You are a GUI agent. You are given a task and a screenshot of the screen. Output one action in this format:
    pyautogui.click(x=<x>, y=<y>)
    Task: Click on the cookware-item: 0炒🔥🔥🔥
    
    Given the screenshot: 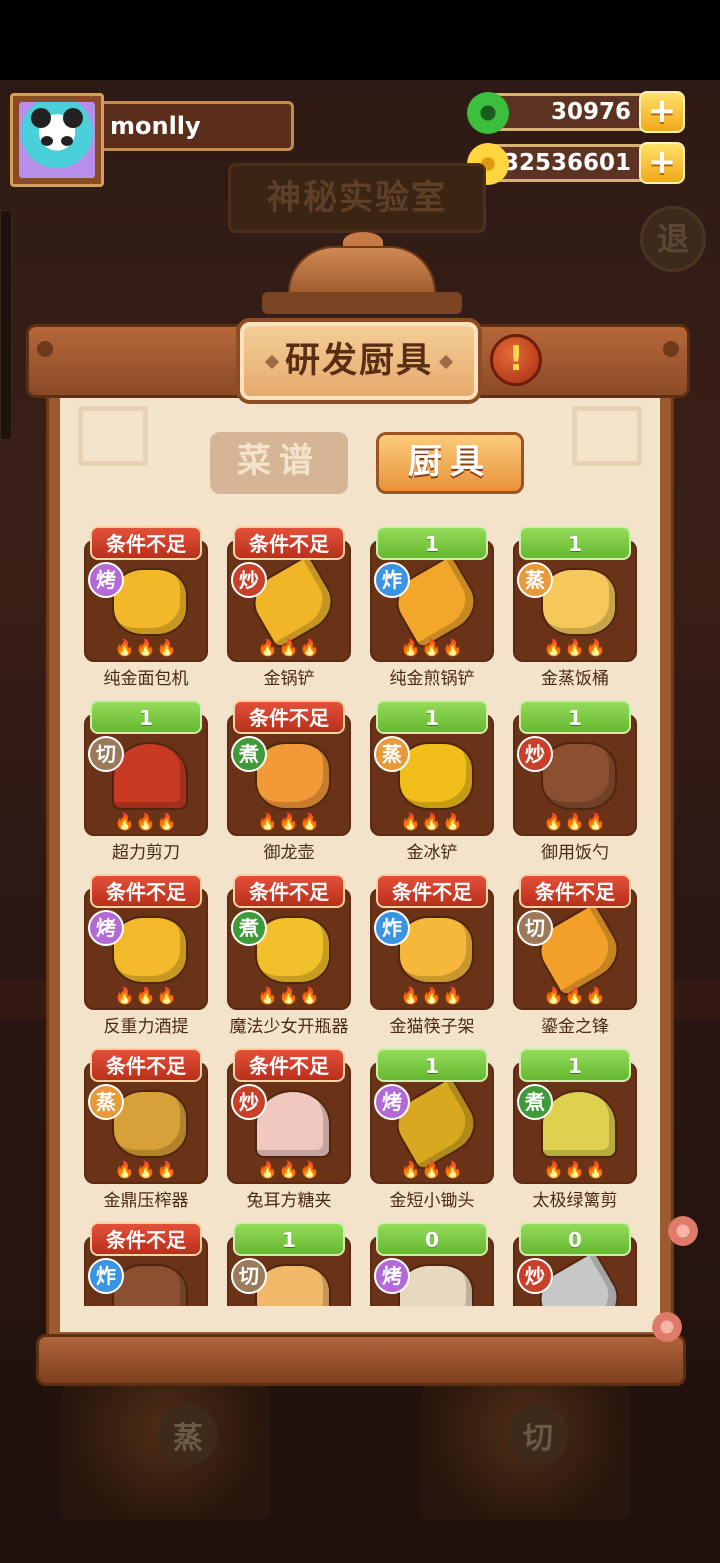 What is the action you would take?
    pyautogui.click(x=575, y=1264)
    